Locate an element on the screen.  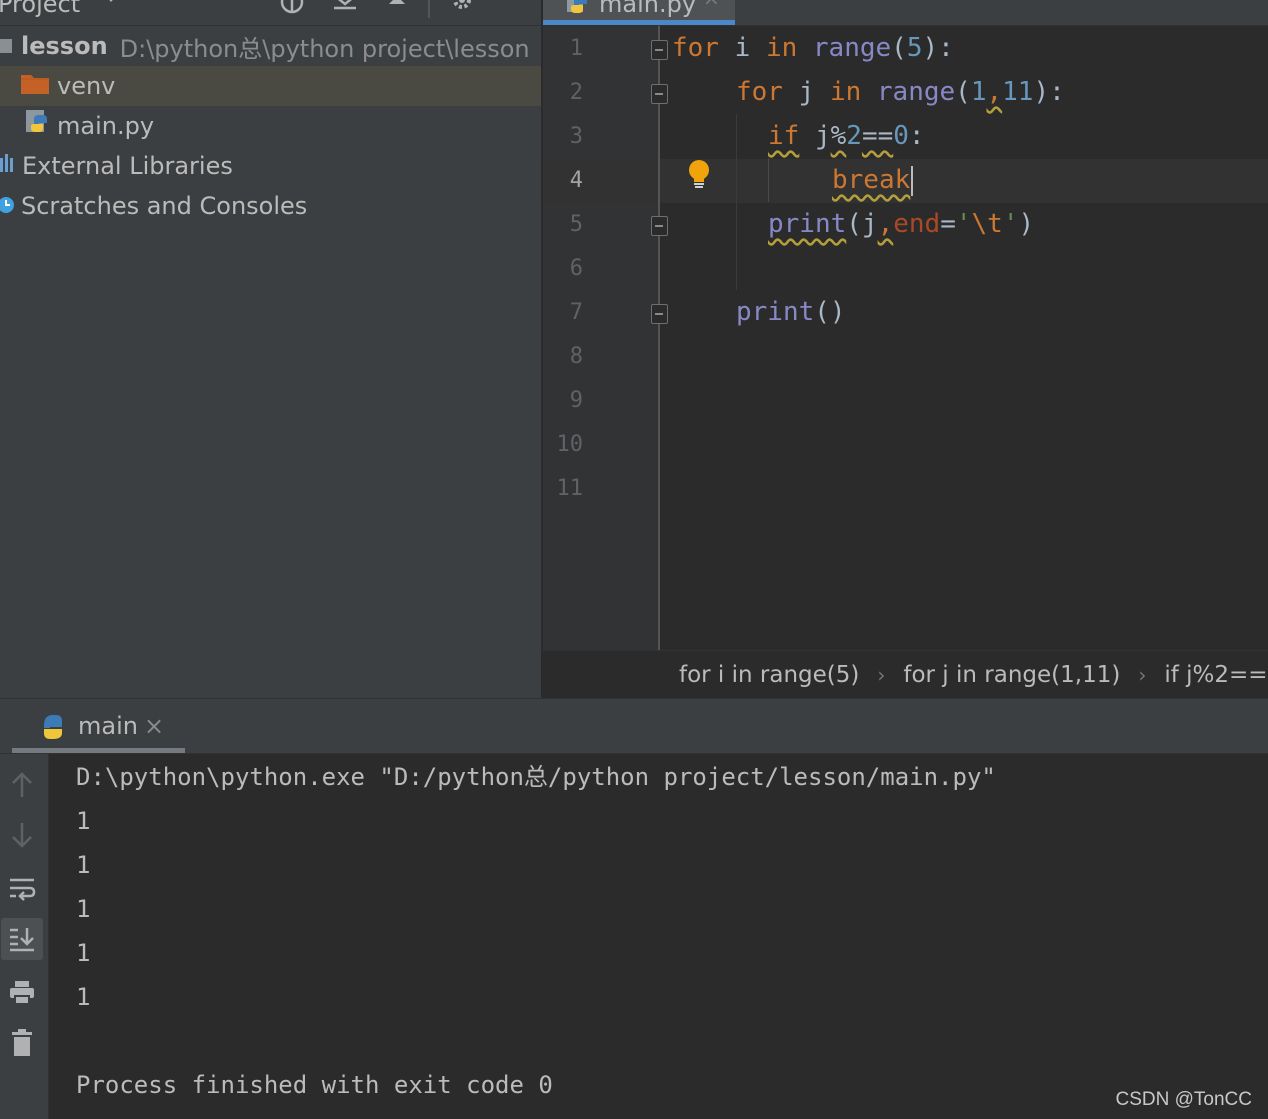
python-icon is located at coordinates (53, 729).